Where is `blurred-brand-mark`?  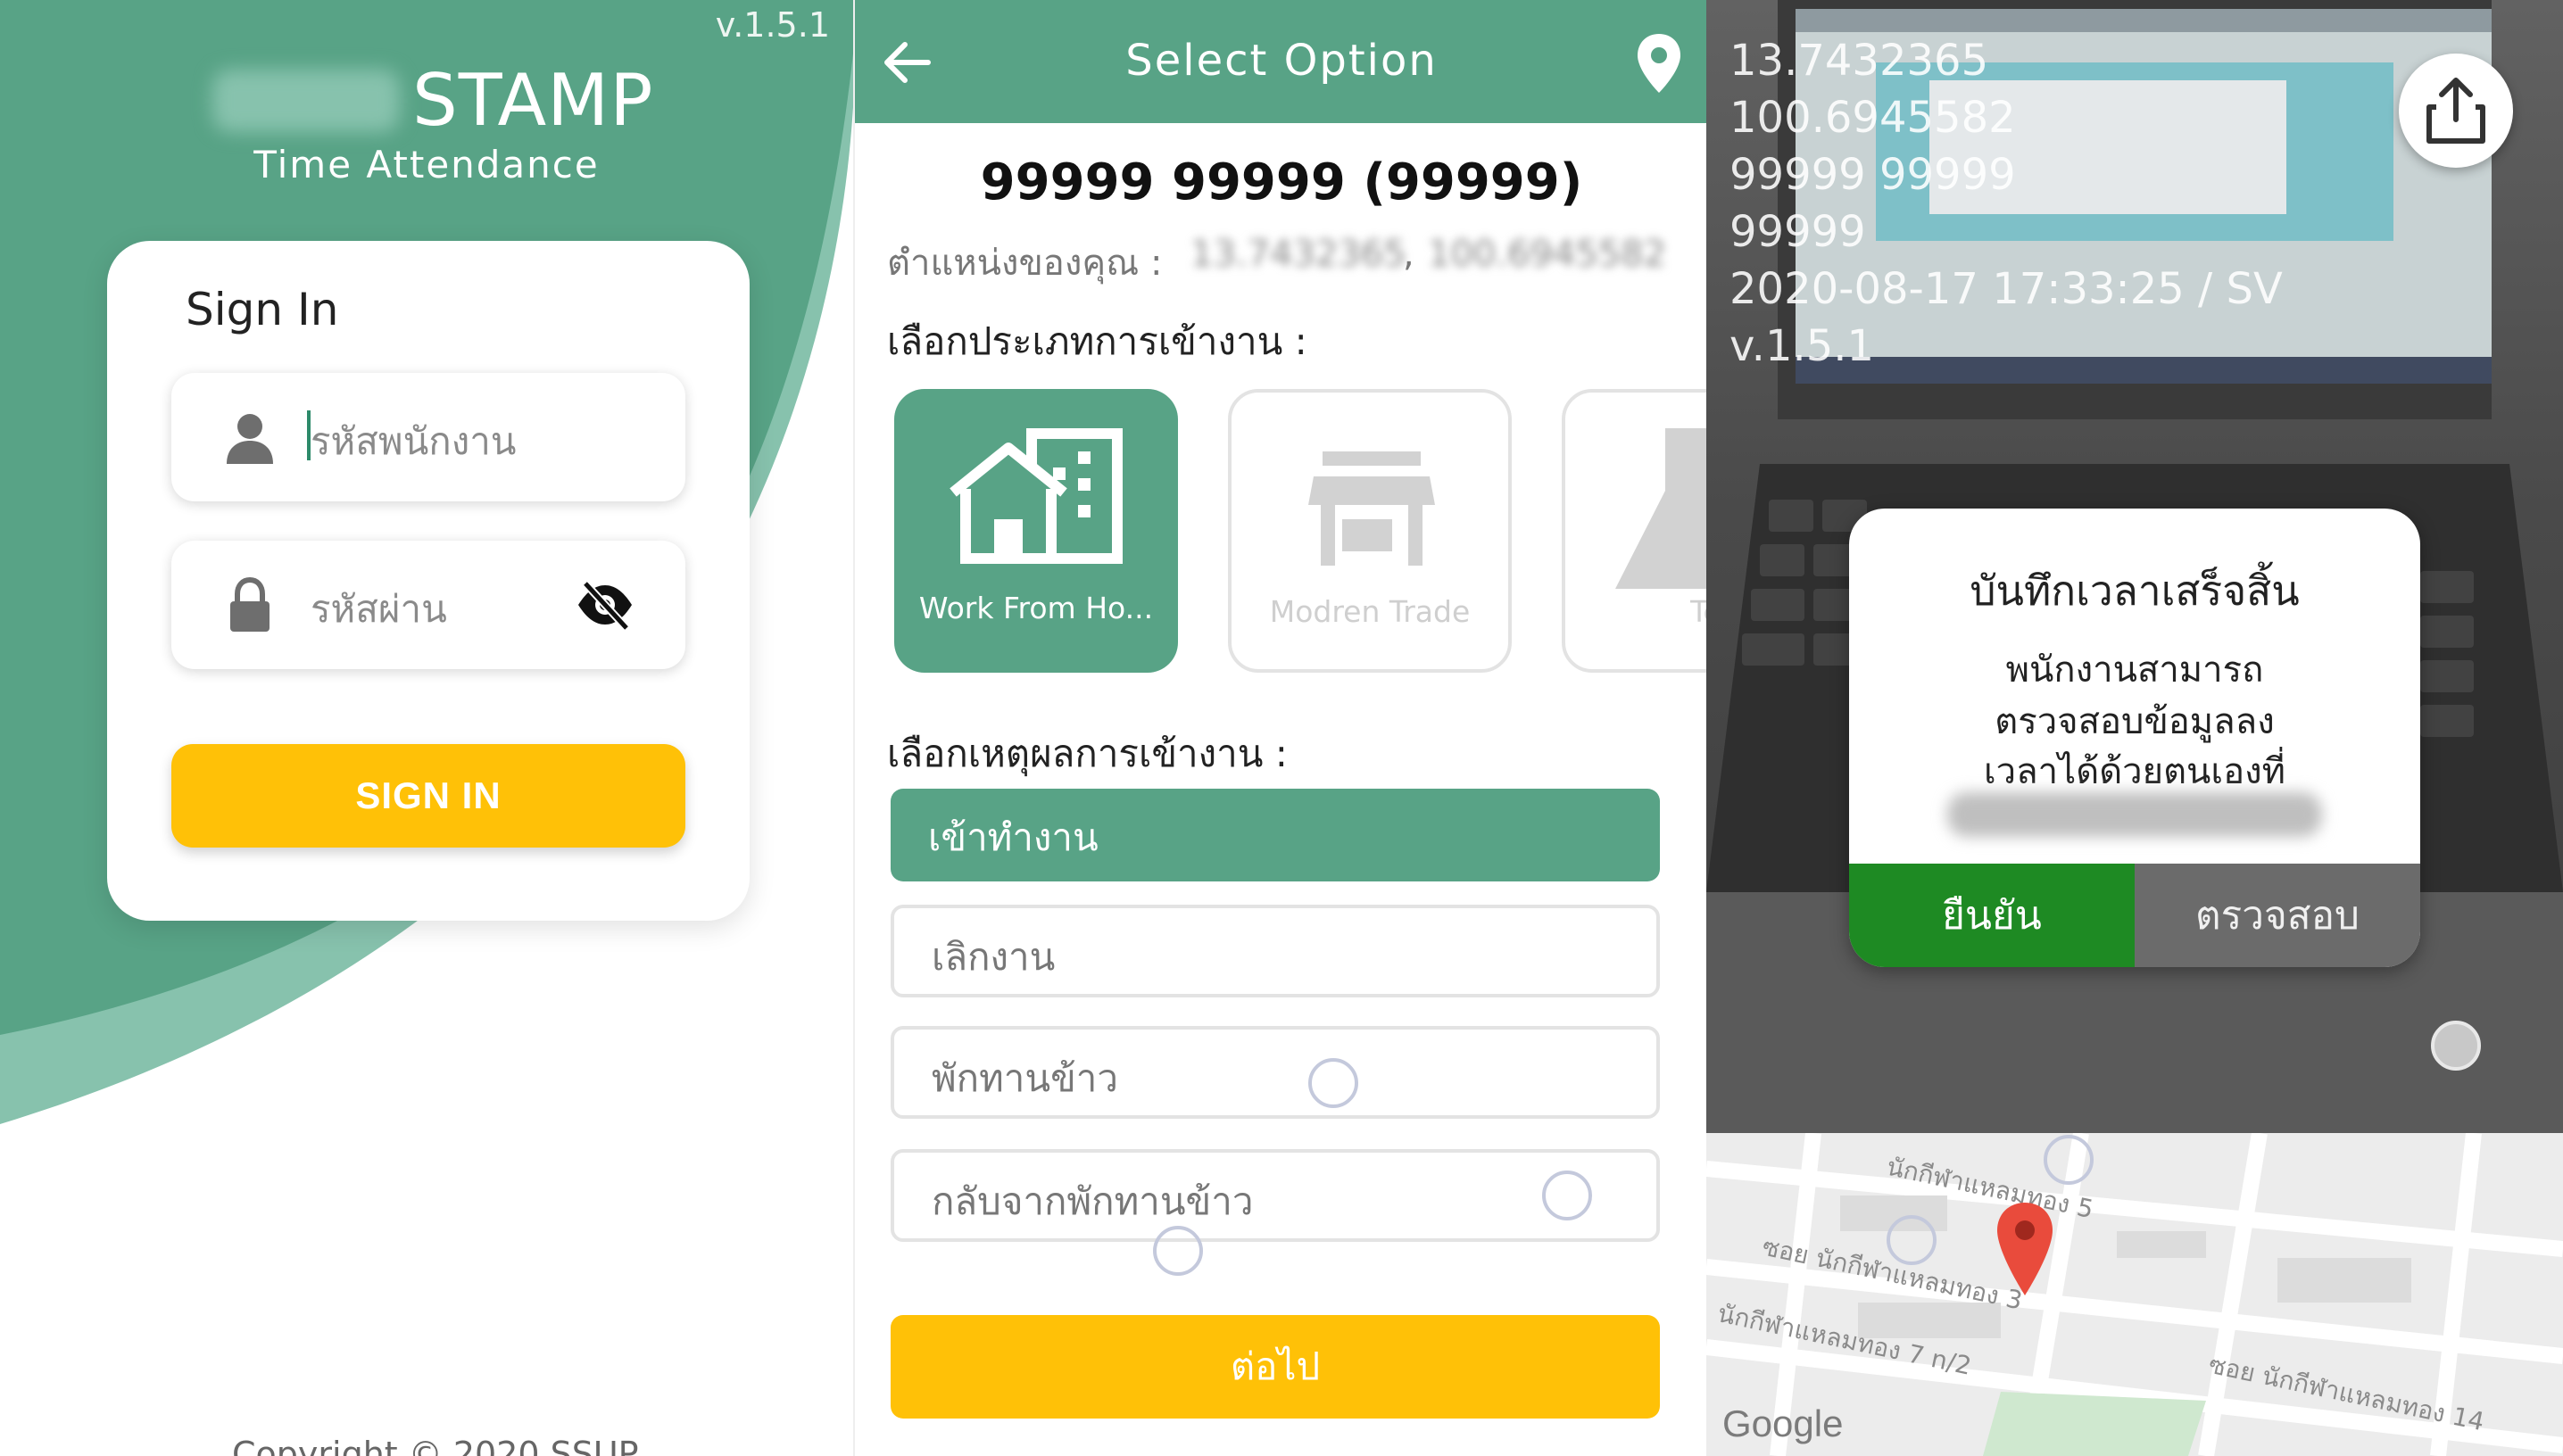
blurred-brand-mark is located at coordinates (306, 101).